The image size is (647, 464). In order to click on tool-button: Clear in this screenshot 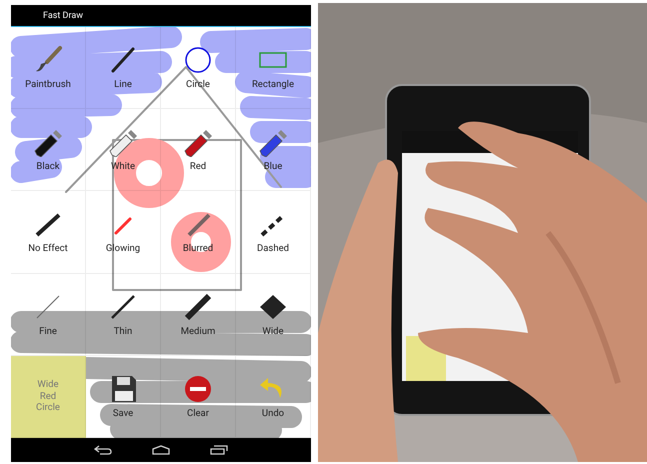, I will do `click(198, 397)`.